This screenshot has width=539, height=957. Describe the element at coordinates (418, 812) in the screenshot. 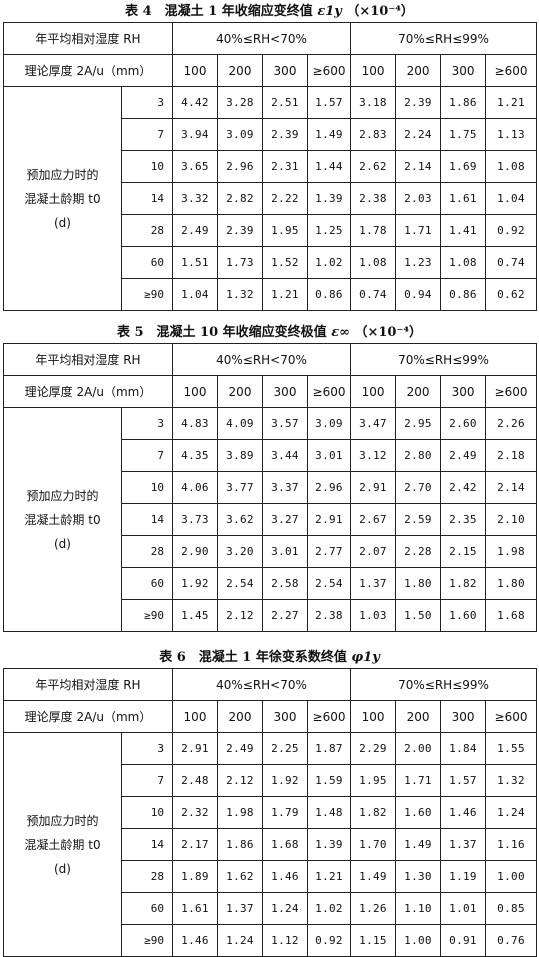

I see `table-cell: 1.60` at that location.